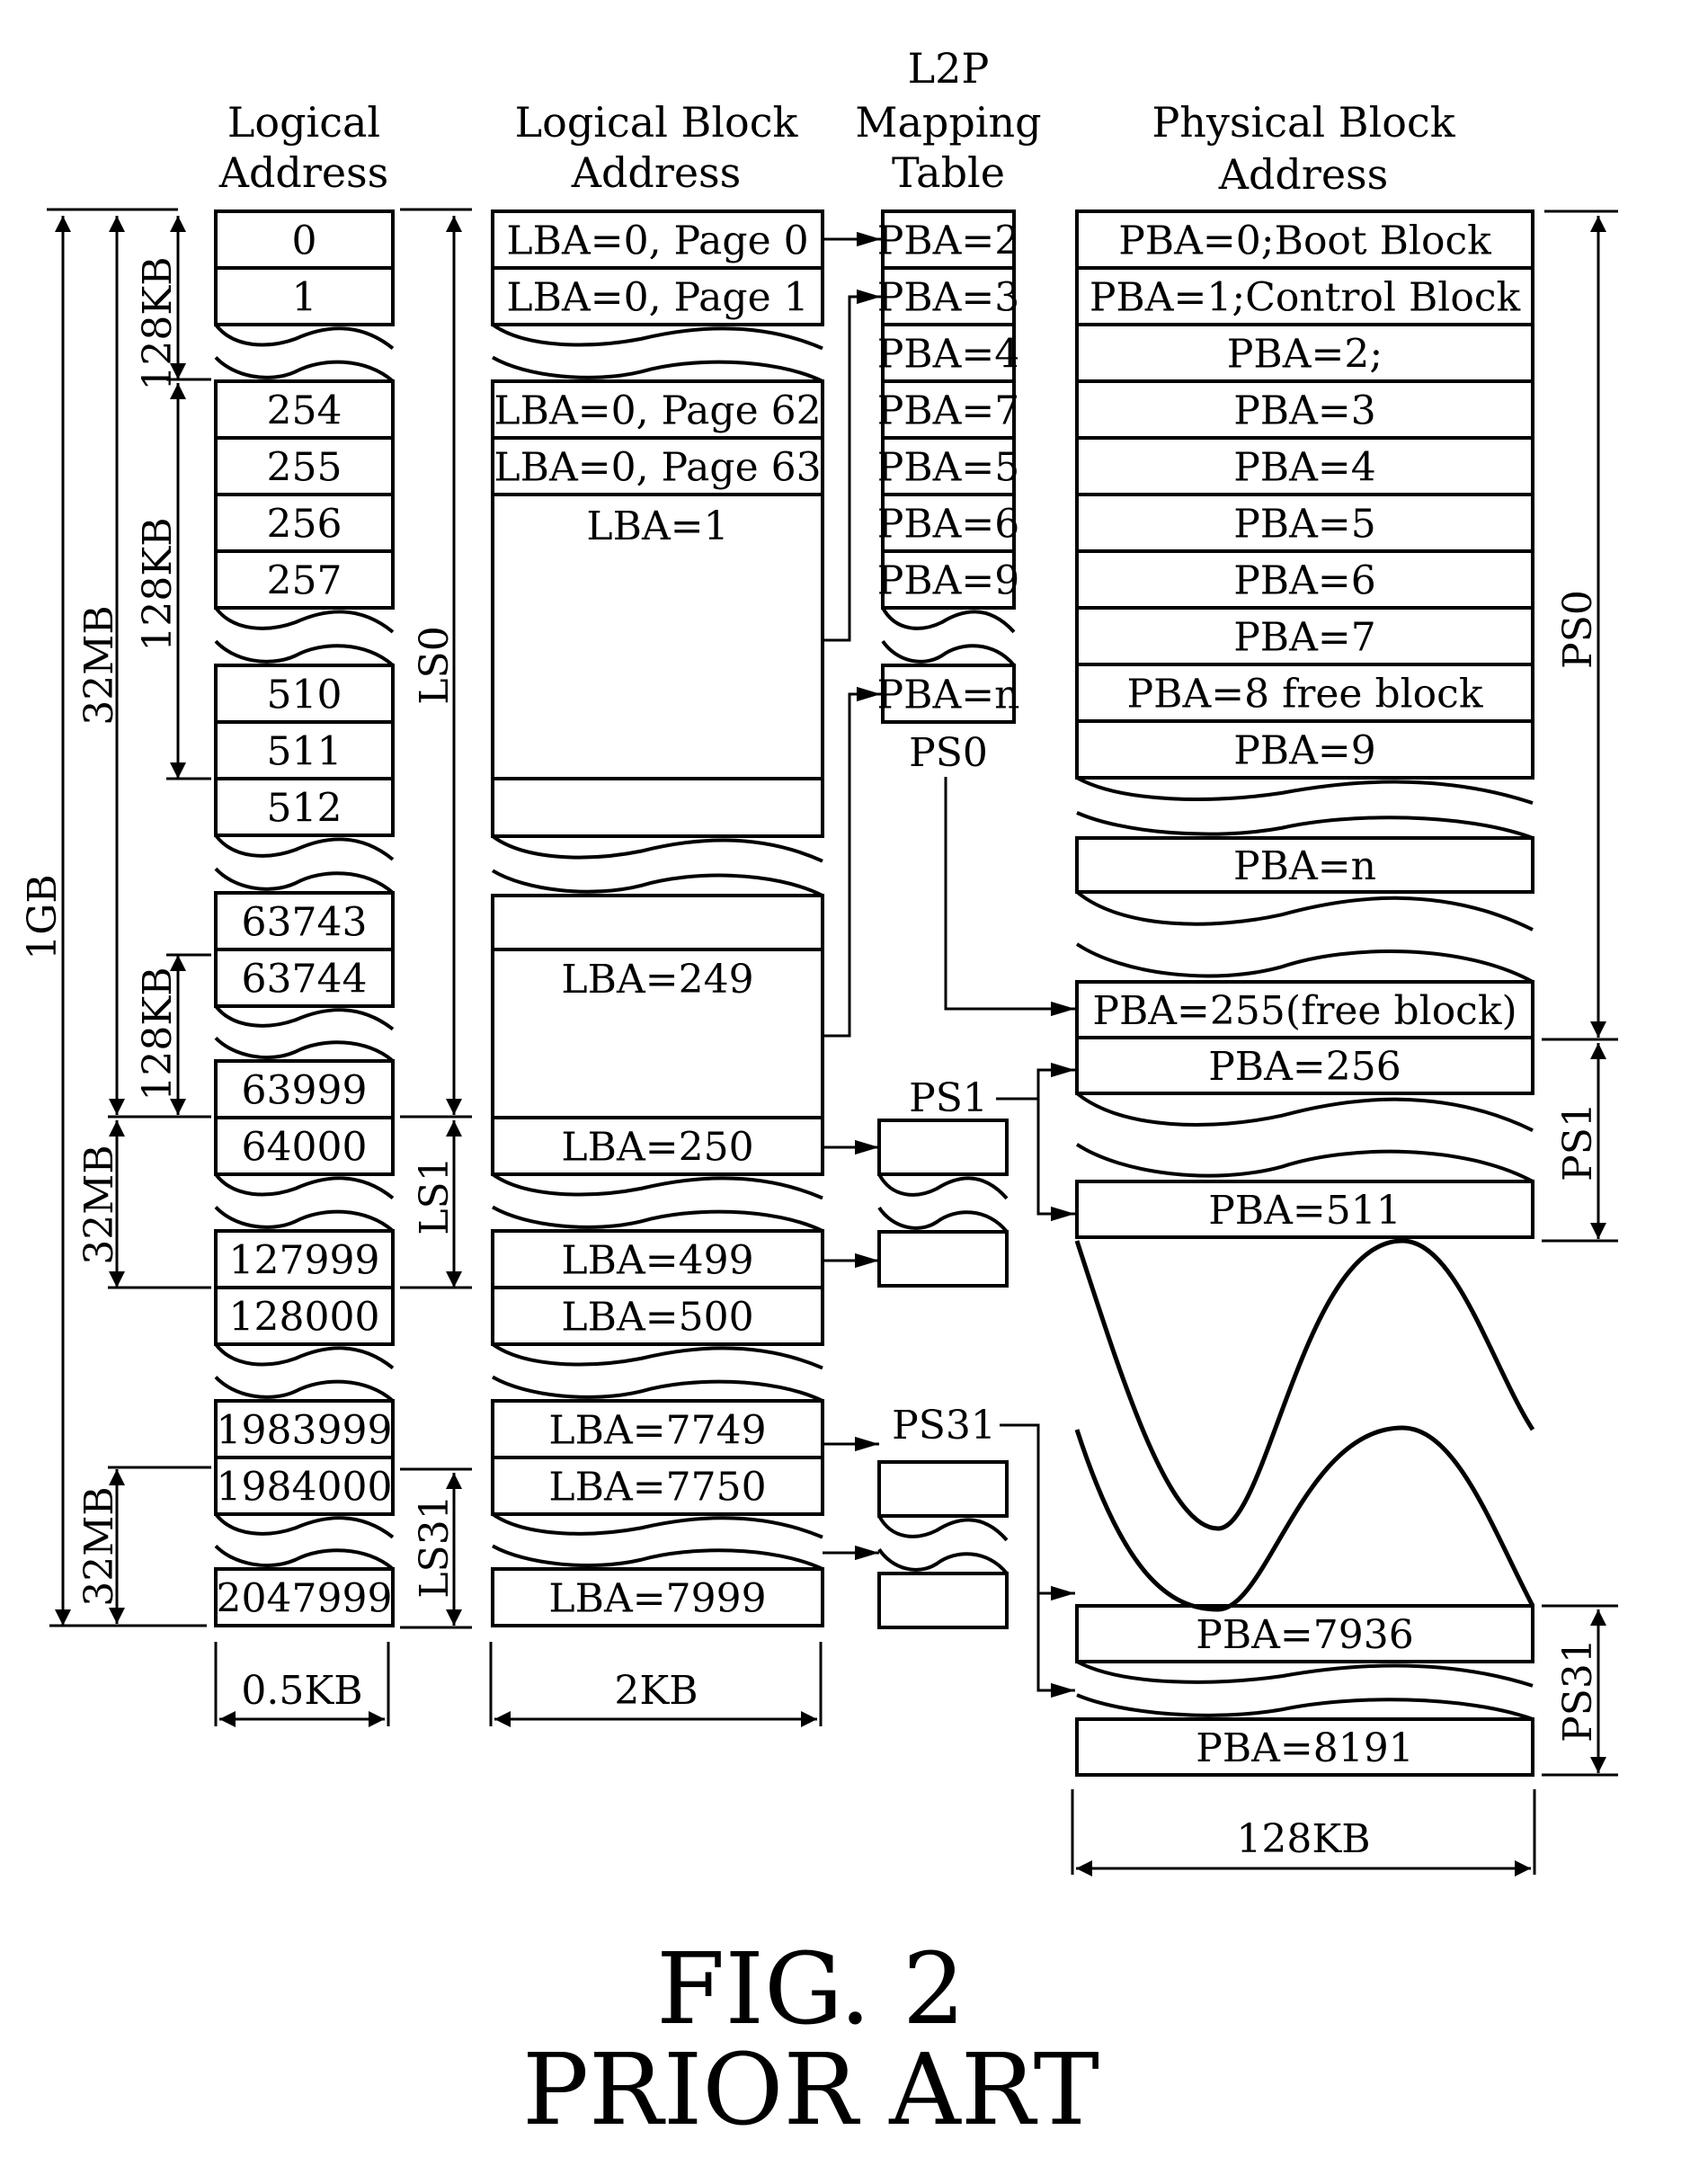 This screenshot has height=2184, width=1690. Describe the element at coordinates (948, 297) in the screenshot. I see `l2p-cell-label: PBA=3` at that location.